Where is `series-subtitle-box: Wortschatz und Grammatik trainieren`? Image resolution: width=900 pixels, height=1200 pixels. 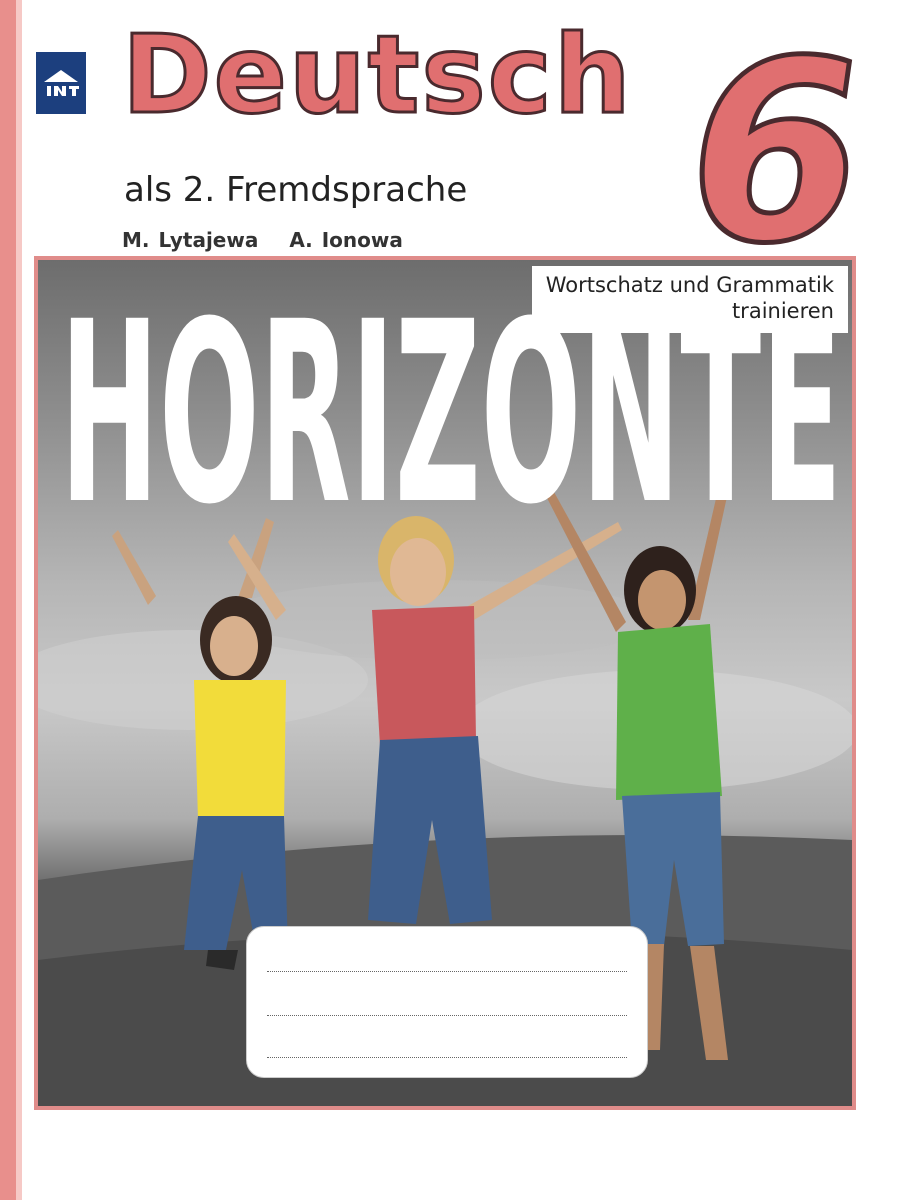
series-subtitle-box: Wortschatz und Grammatik trainieren is located at coordinates (689, 299).